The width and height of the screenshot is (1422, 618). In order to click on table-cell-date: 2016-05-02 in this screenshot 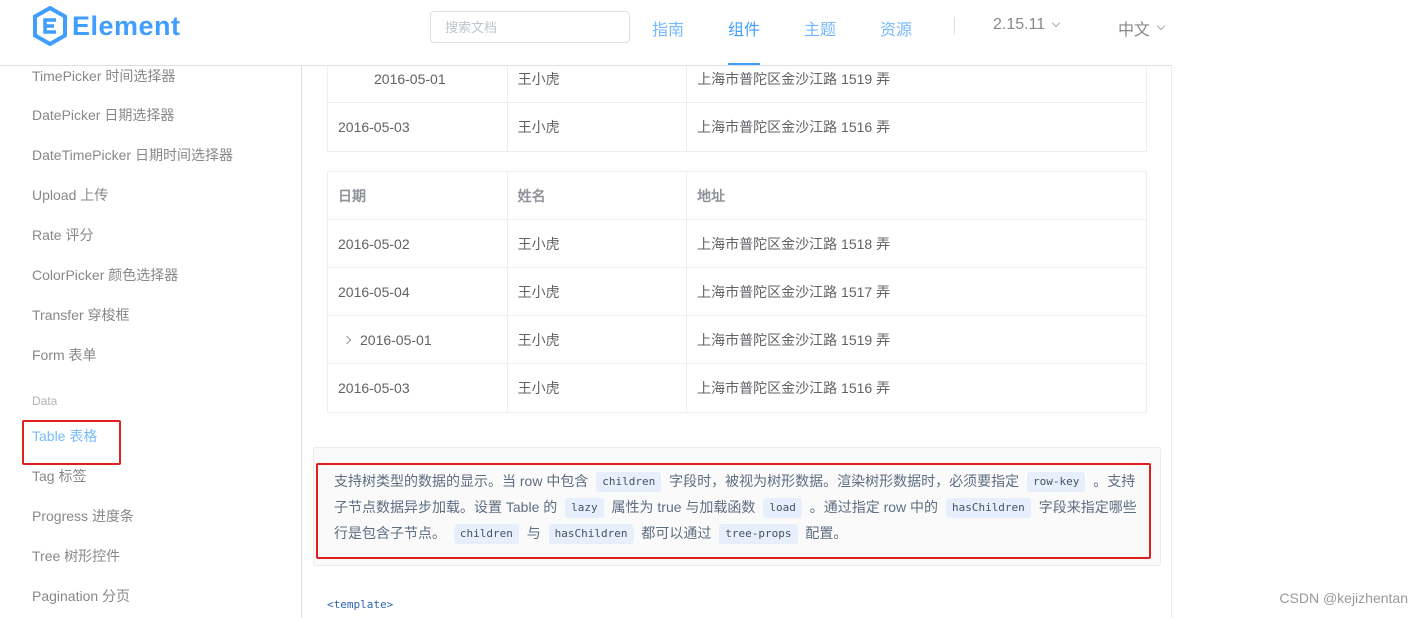, I will do `click(418, 243)`.